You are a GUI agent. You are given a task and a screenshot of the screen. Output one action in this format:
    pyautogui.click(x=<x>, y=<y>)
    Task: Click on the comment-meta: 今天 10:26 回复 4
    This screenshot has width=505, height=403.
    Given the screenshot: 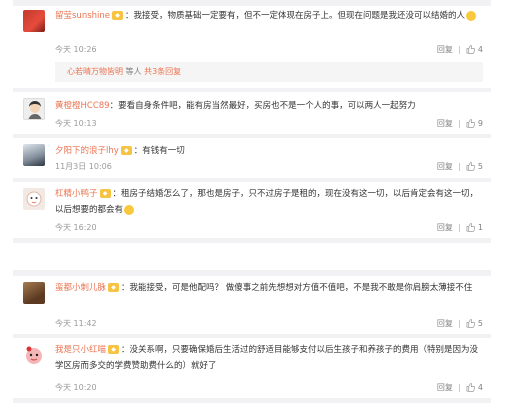 What is the action you would take?
    pyautogui.click(x=269, y=50)
    